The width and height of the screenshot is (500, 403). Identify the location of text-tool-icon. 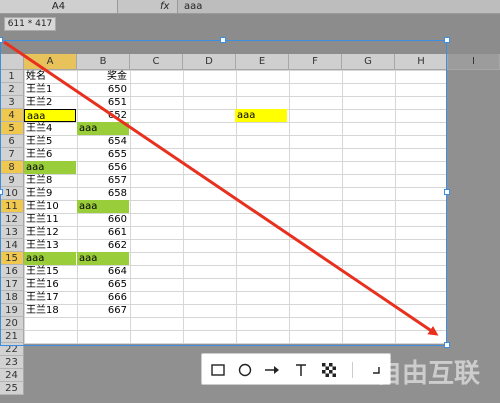
(301, 370).